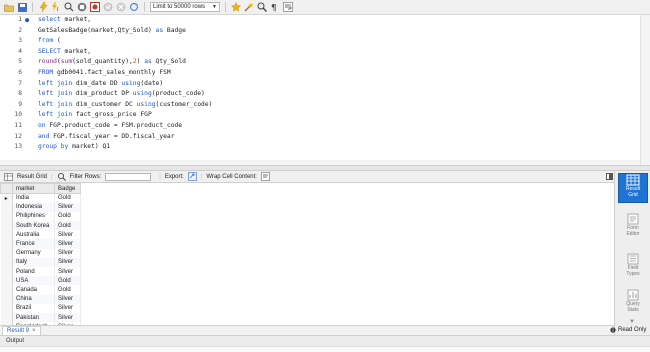 The height and width of the screenshot is (352, 650). Describe the element at coordinates (317, 84) in the screenshot. I see `code-line: 7 left join dim_date DD using(date)` at that location.